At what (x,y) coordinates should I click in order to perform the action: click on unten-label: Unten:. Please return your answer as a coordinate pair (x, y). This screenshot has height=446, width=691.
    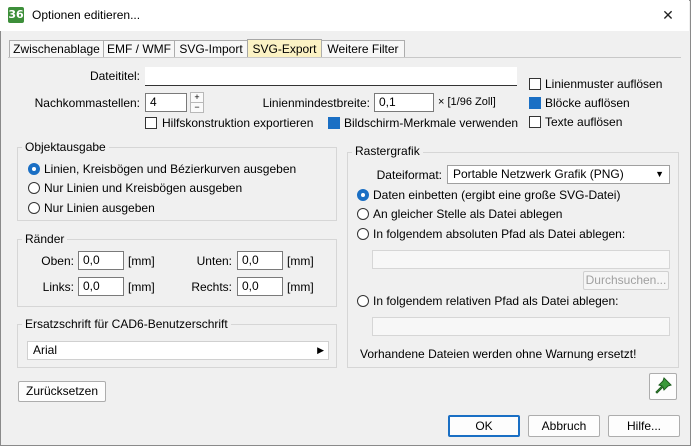
    Looking at the image, I should click on (214, 261).